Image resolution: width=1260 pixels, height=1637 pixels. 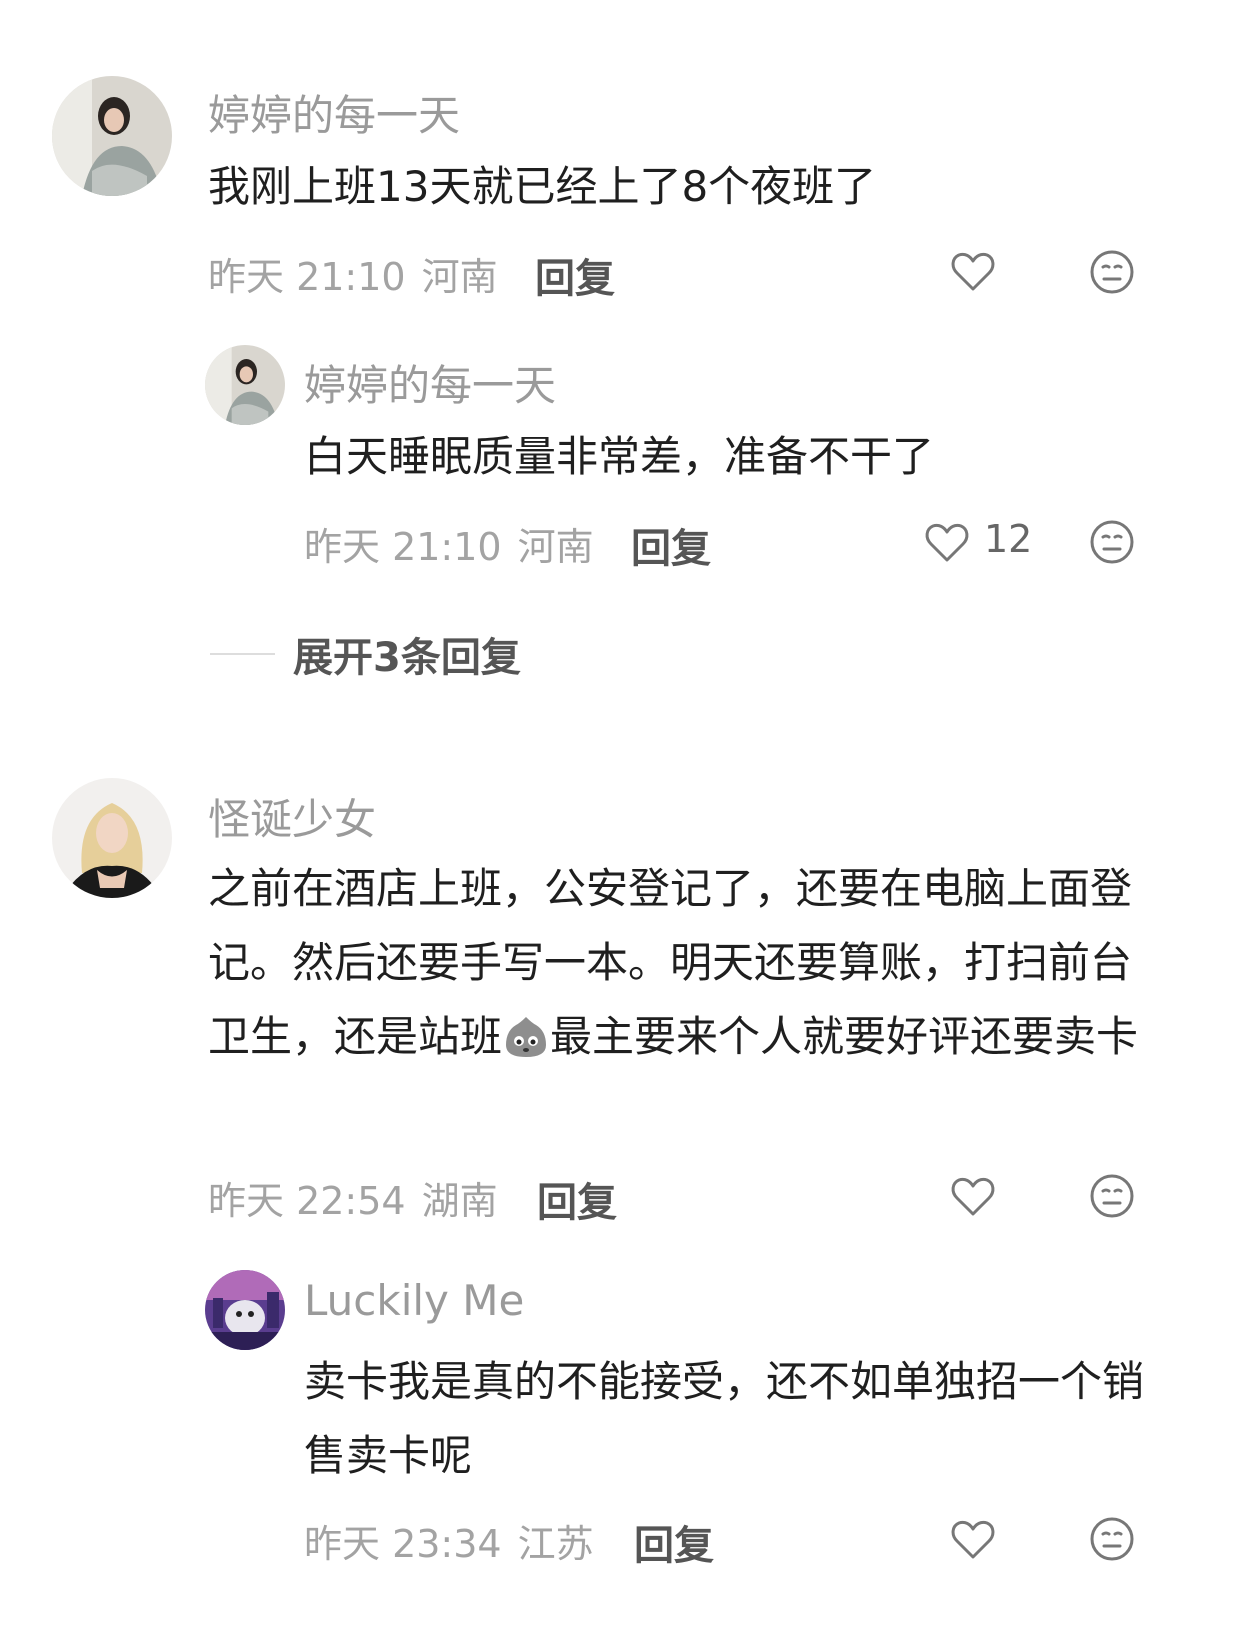 What do you see at coordinates (459, 277) in the screenshot?
I see `comment-location: 河南` at bounding box center [459, 277].